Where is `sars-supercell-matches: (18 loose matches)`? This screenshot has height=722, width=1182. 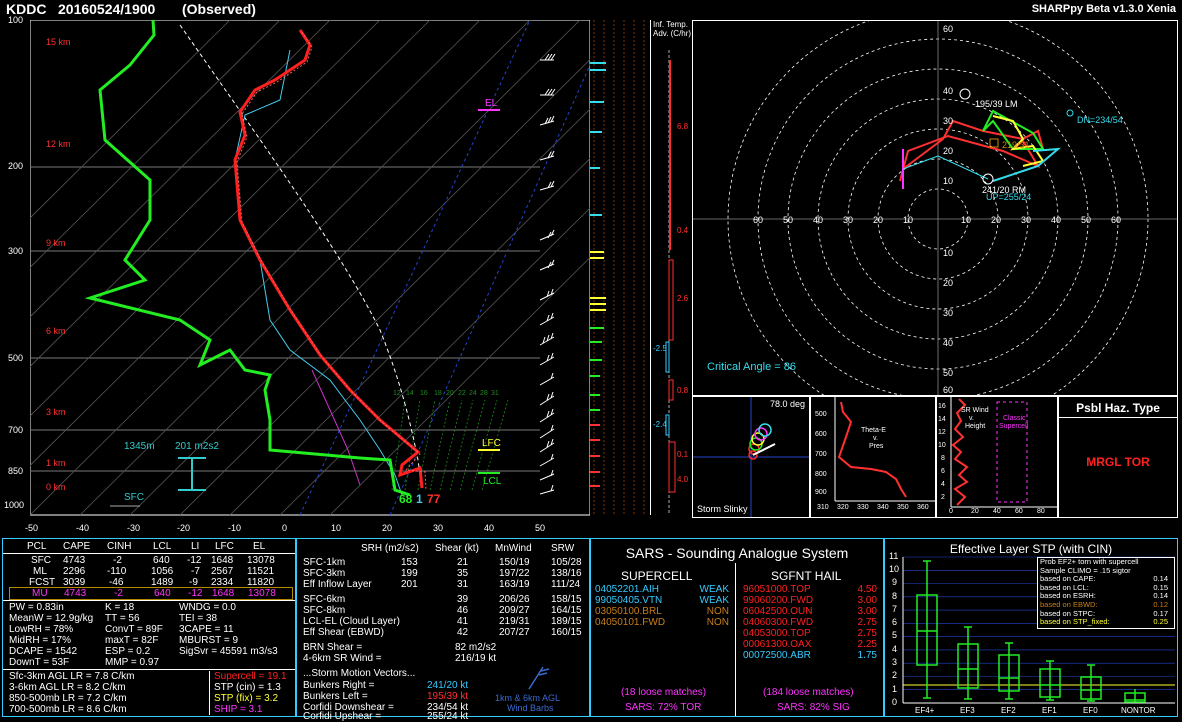 sars-supercell-matches: (18 loose matches) is located at coordinates (664, 692).